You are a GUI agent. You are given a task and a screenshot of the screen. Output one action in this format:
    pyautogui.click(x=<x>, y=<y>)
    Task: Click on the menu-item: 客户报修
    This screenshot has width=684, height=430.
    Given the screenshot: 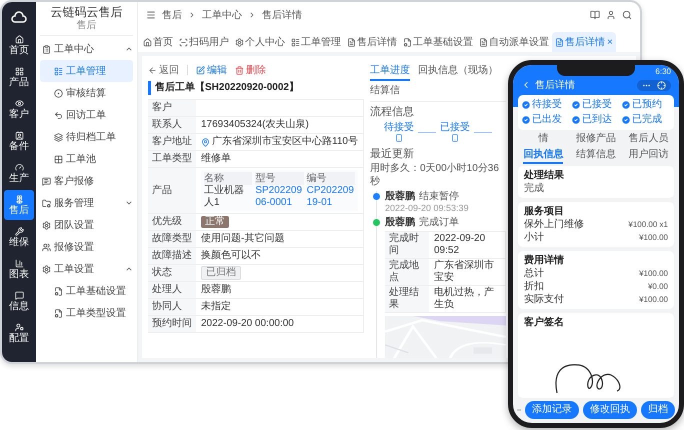 What is the action you would take?
    pyautogui.click(x=86, y=181)
    